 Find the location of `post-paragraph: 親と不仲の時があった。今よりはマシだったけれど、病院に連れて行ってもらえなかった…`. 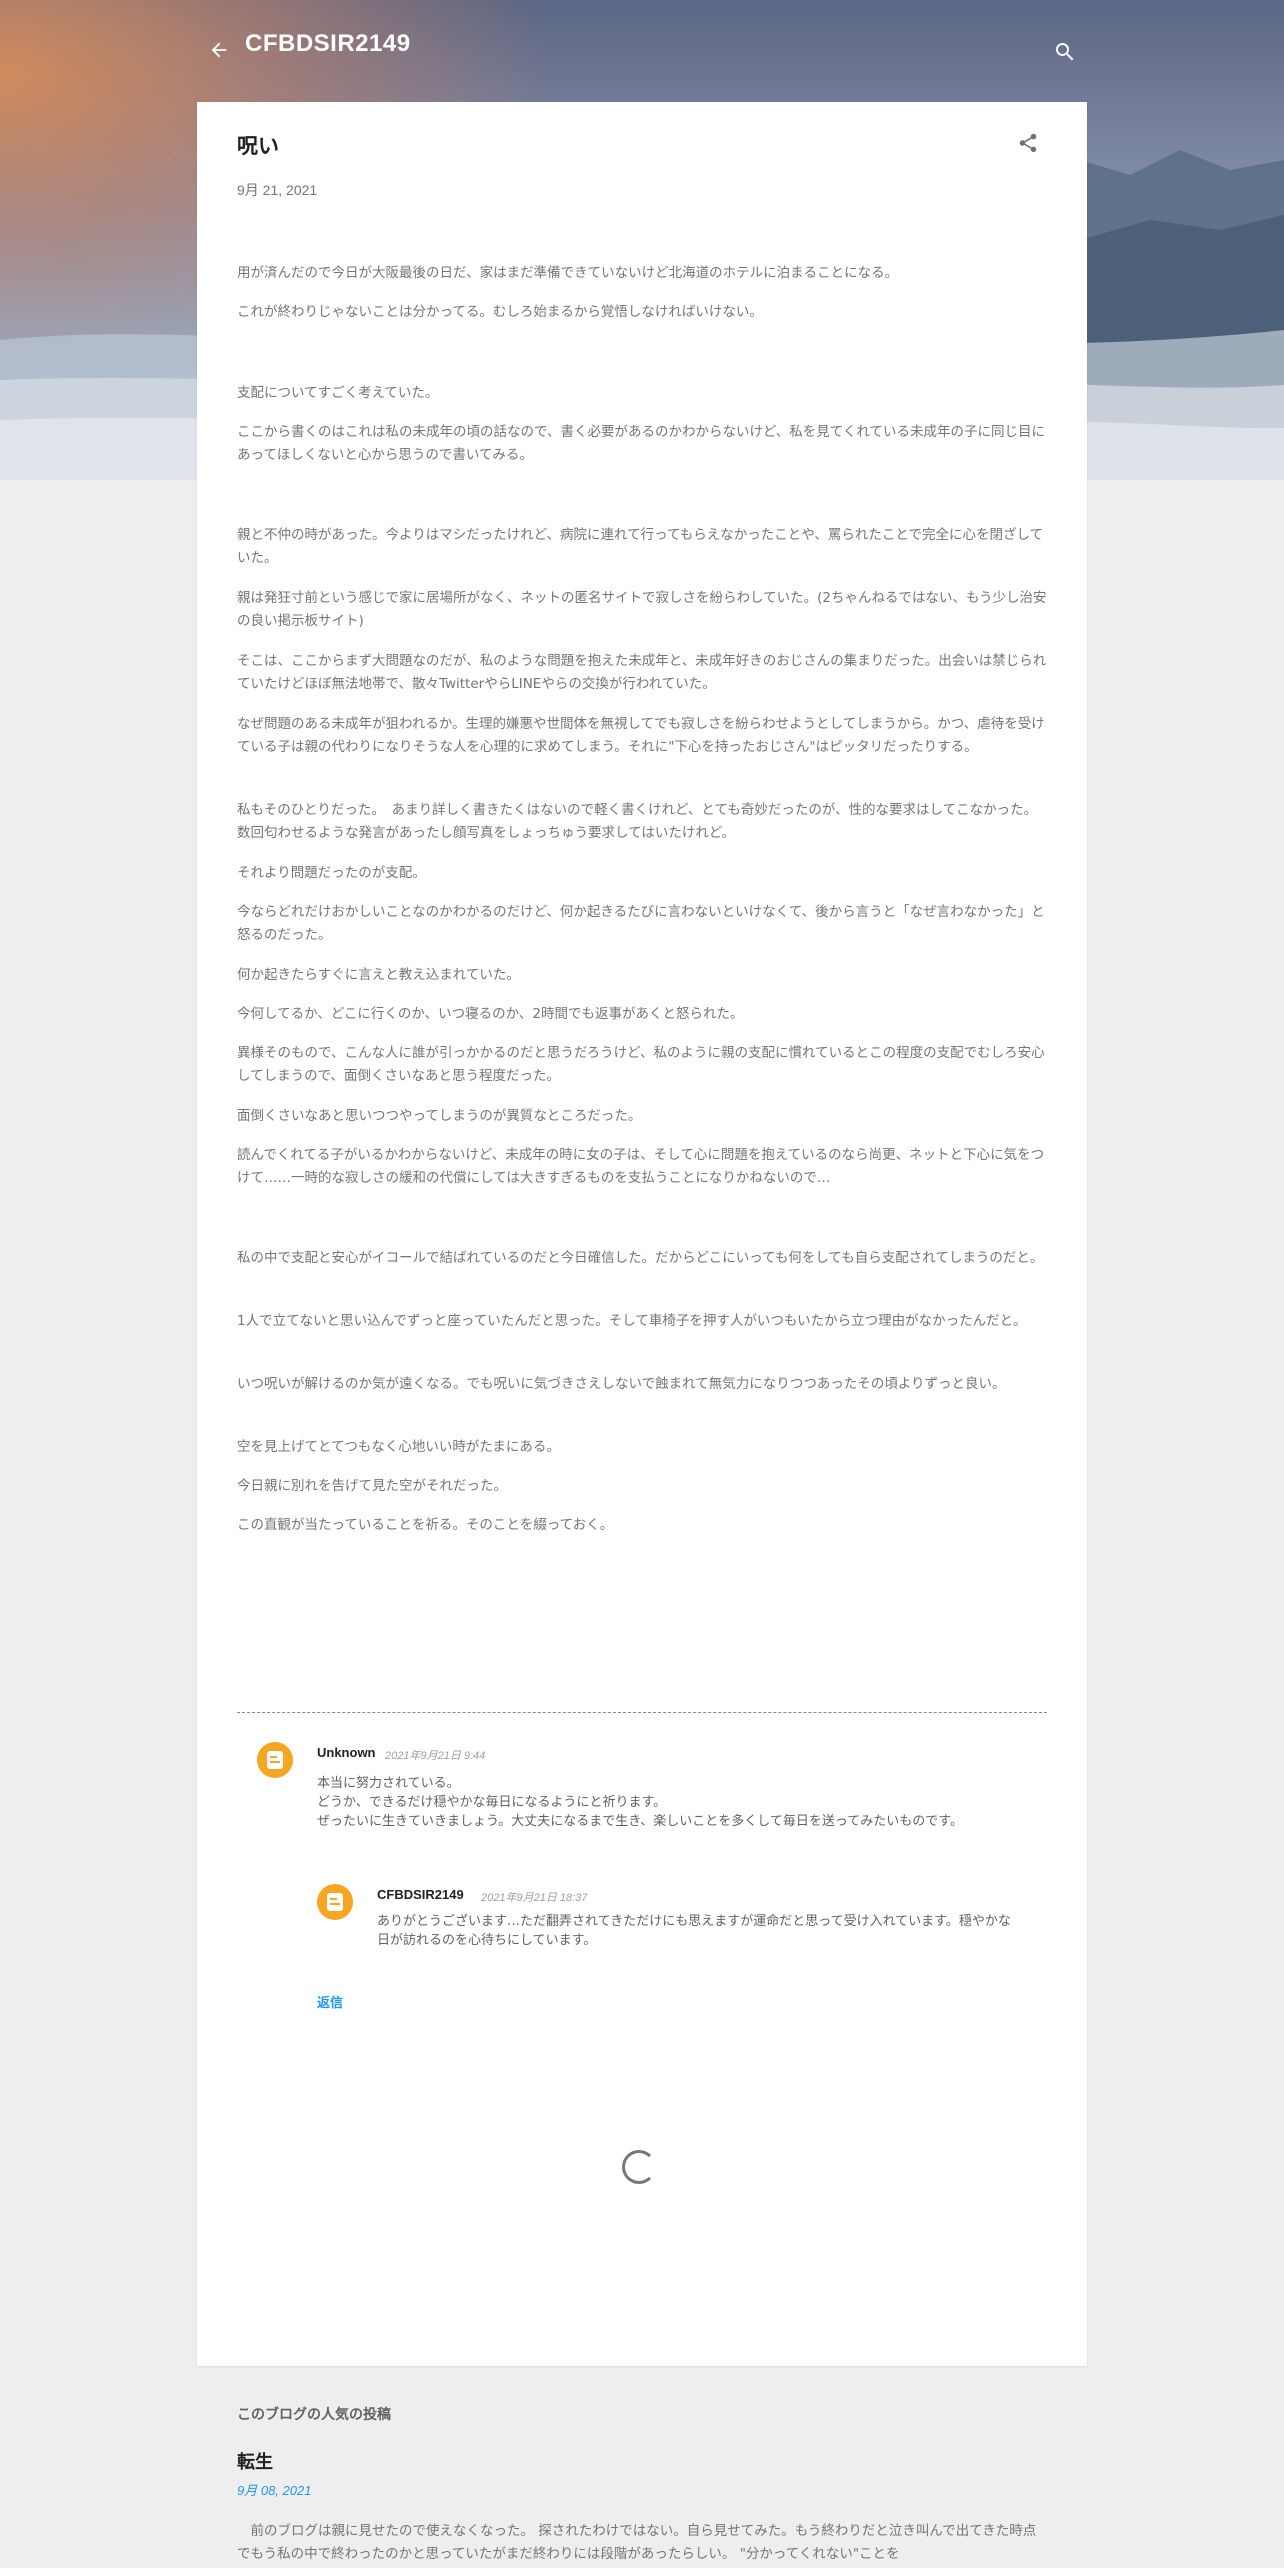

post-paragraph: 親と不仲の時があった。今よりはマシだったけれど、病院に連れて行ってもらえなかった… is located at coordinates (640, 546).